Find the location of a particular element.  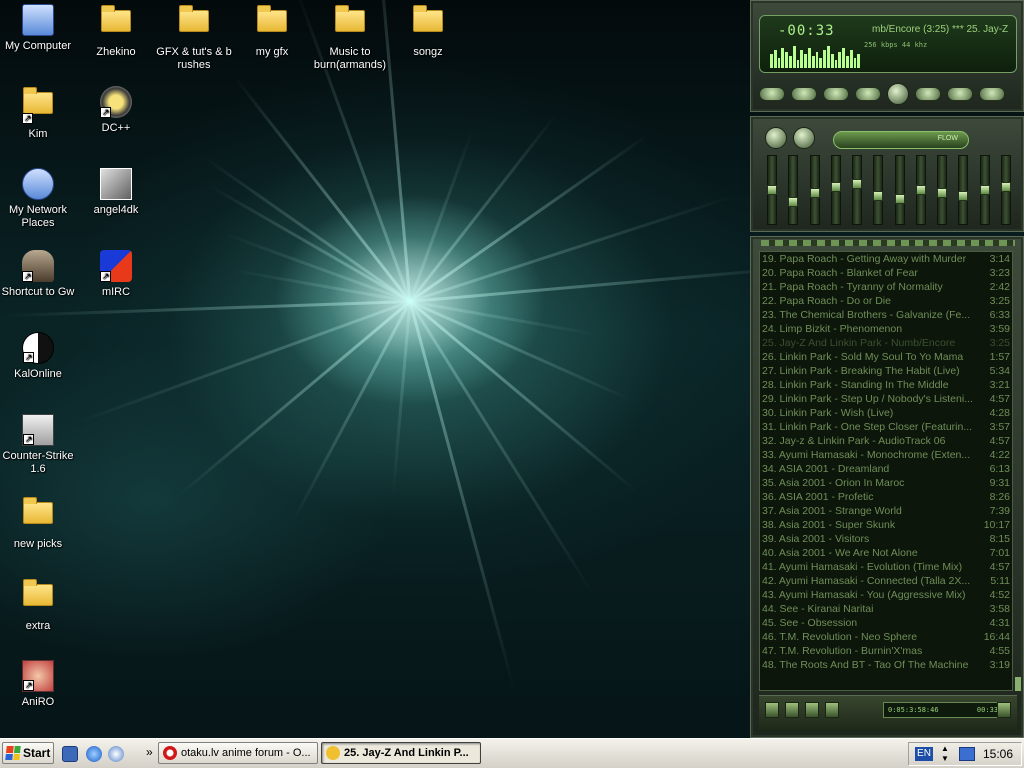

winamp-visualizer is located at coordinates (815, 57).